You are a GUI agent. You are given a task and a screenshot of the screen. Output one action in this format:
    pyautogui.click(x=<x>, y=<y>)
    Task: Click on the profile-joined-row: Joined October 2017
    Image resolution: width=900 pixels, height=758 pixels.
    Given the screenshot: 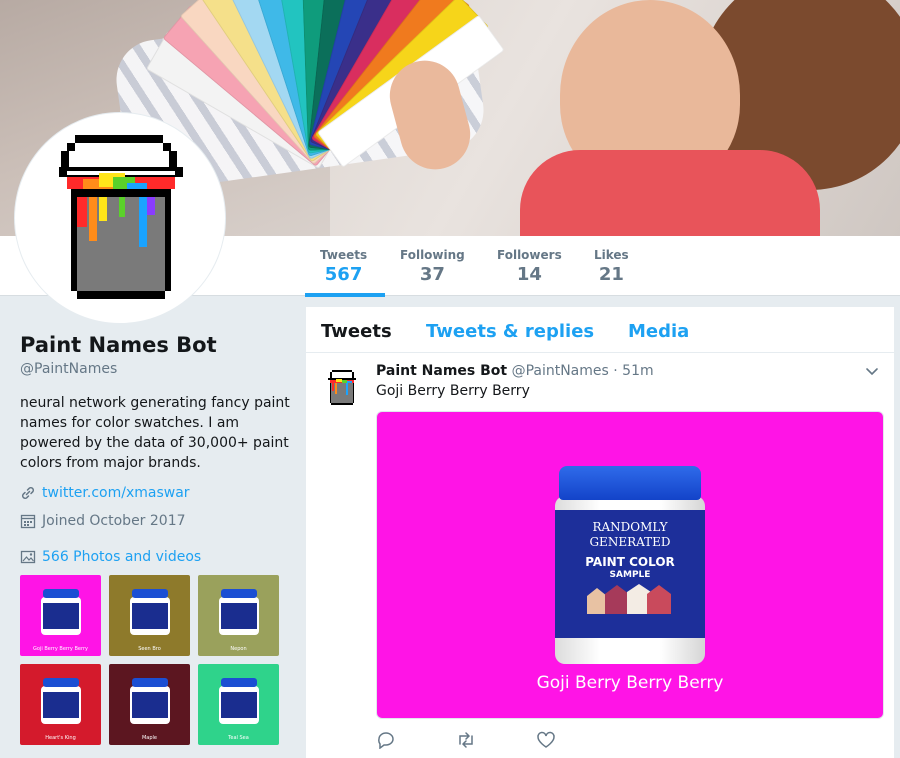 What is the action you would take?
    pyautogui.click(x=103, y=521)
    